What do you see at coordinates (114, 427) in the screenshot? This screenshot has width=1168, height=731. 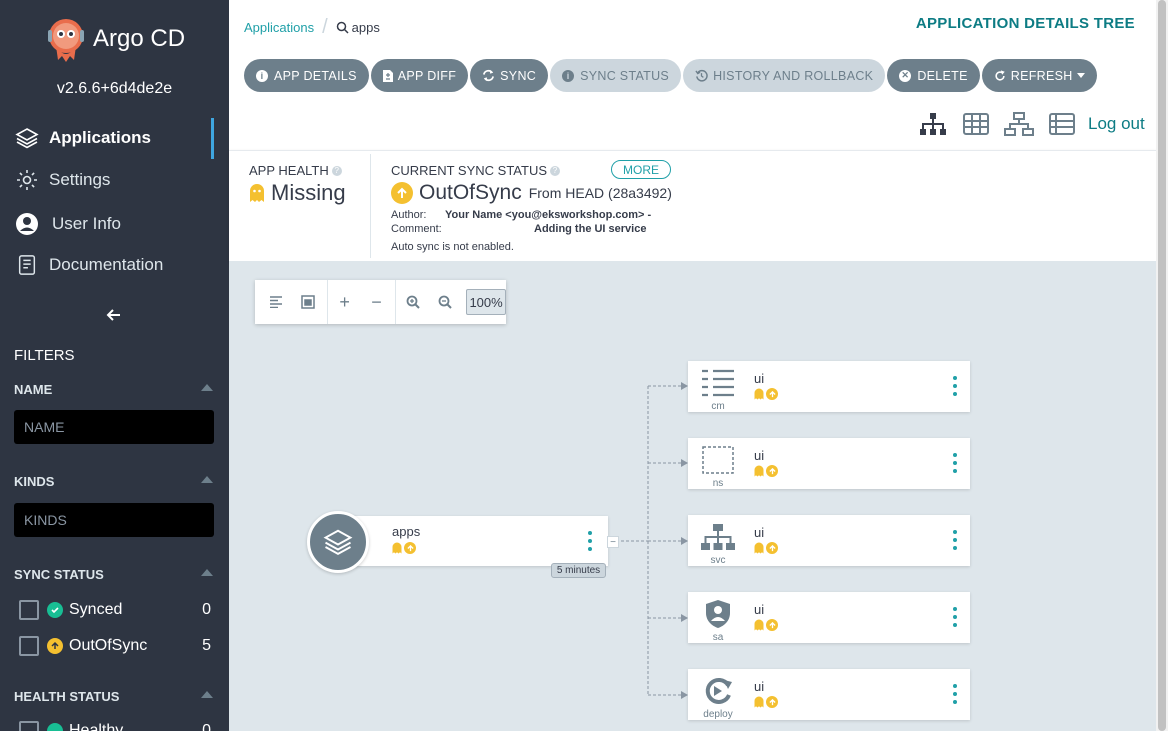 I see `name-filter-input` at bounding box center [114, 427].